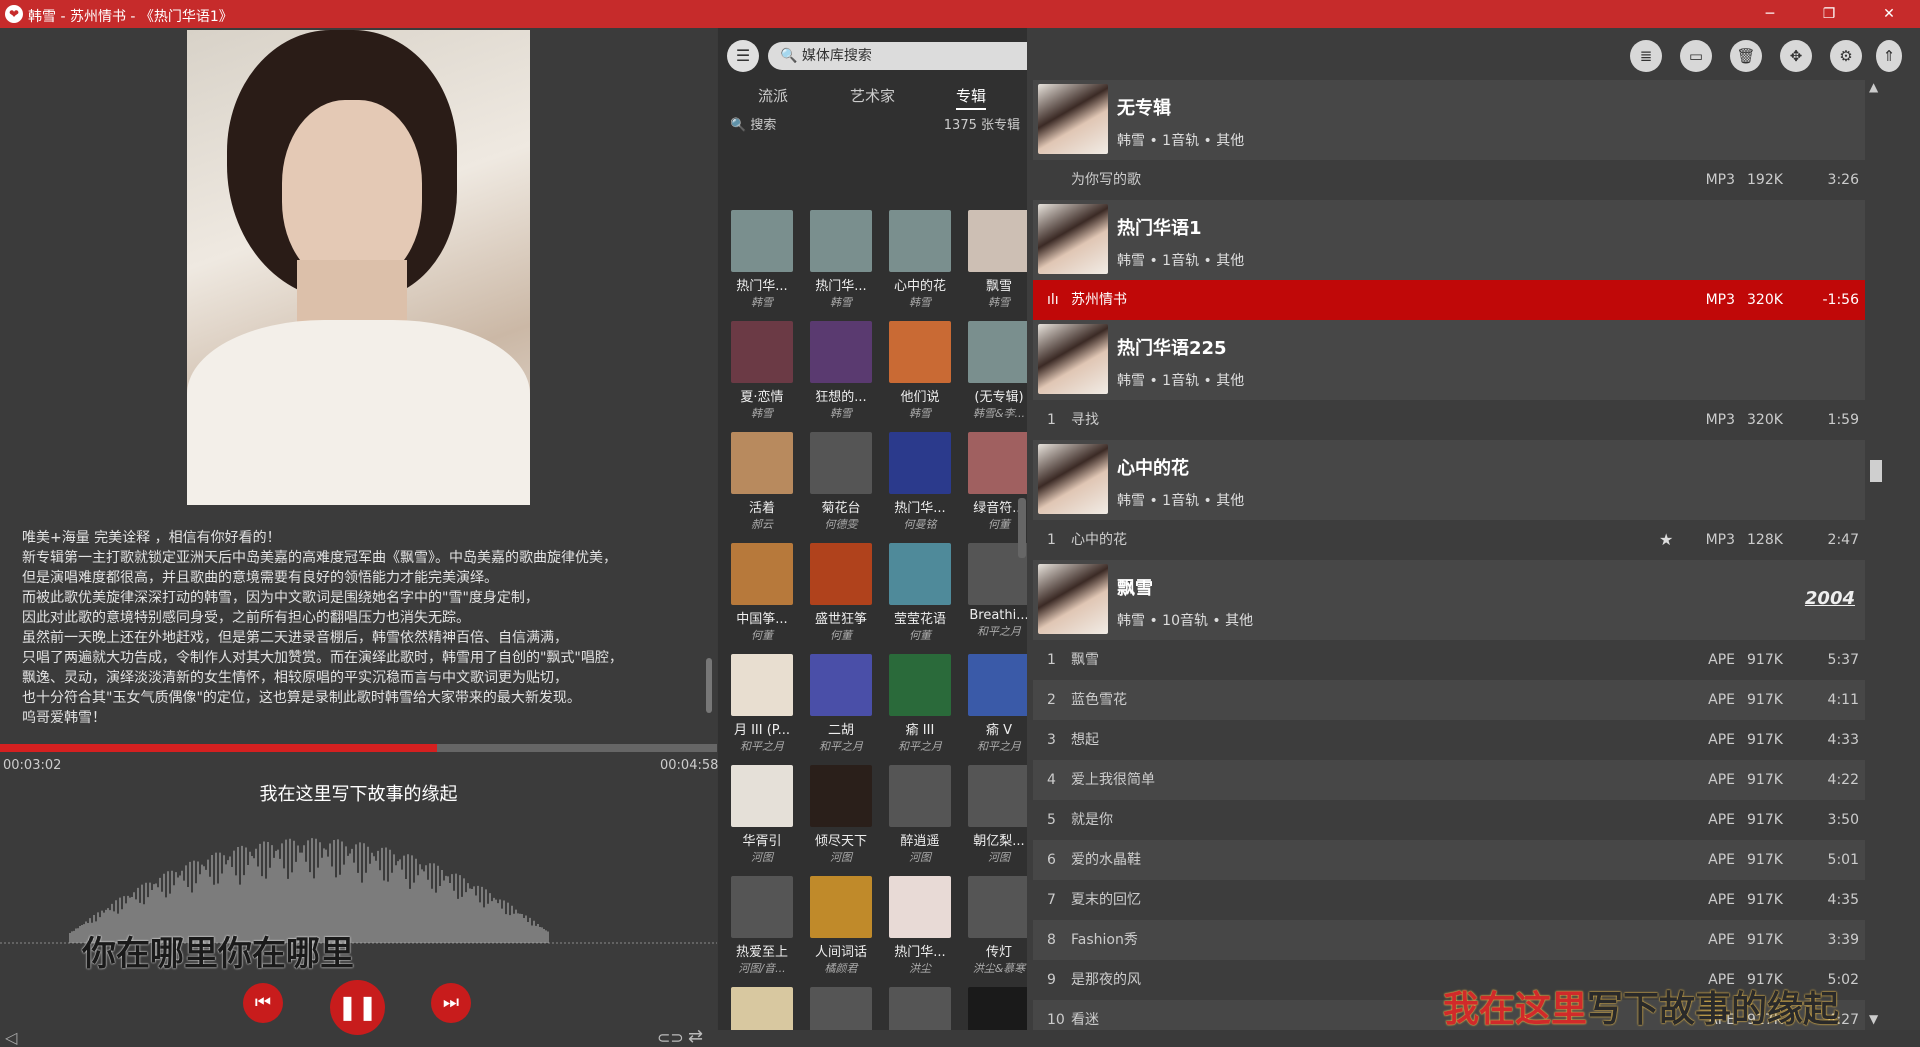 This screenshot has width=1920, height=1047. I want to click on album-header-name: 心中的花, so click(1153, 468).